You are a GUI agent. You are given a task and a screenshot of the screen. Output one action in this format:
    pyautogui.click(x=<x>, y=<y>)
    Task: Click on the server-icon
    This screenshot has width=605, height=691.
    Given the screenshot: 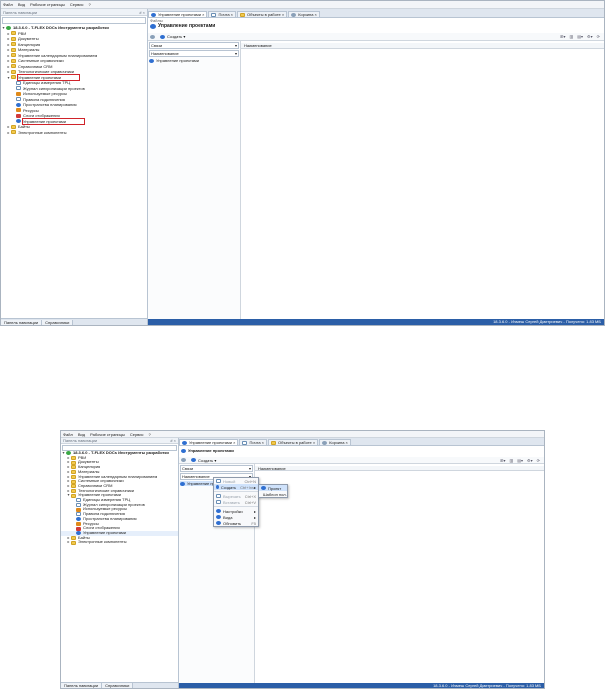 What is the action you would take?
    pyautogui.click(x=8, y=27)
    